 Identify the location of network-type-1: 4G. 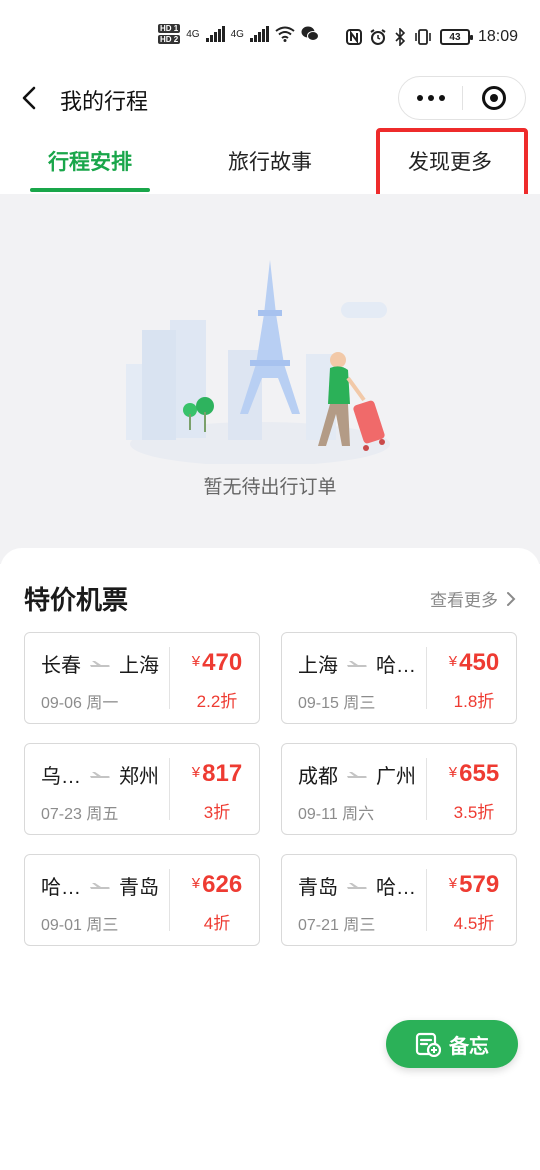
(193, 34).